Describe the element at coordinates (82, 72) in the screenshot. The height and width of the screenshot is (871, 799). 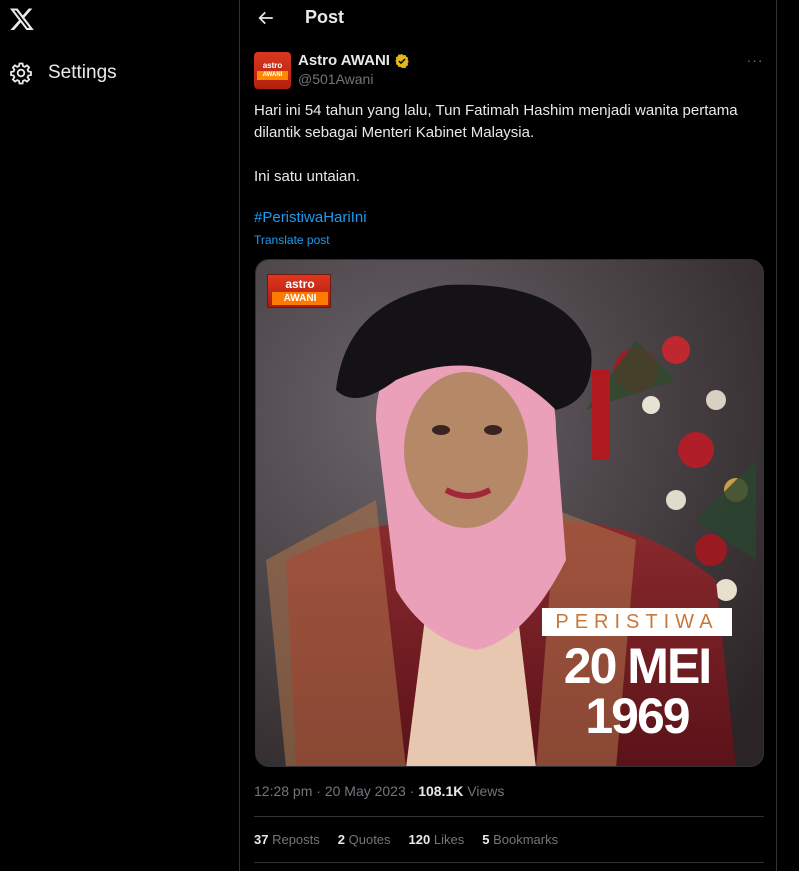
I see `settings-label: Settings` at that location.